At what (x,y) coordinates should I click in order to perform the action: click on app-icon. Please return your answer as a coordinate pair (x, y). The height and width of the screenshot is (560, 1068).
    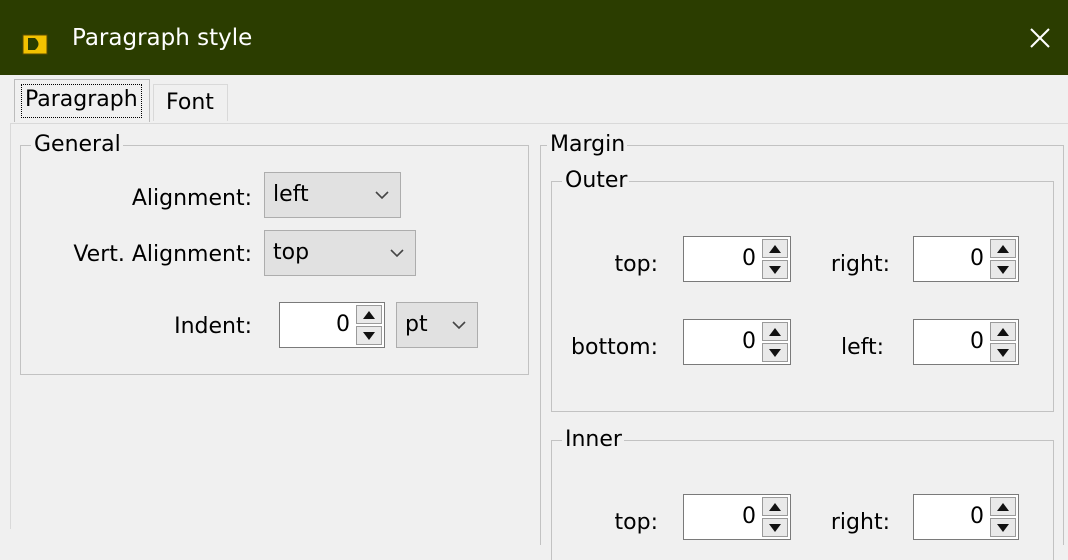
    Looking at the image, I should click on (35, 43).